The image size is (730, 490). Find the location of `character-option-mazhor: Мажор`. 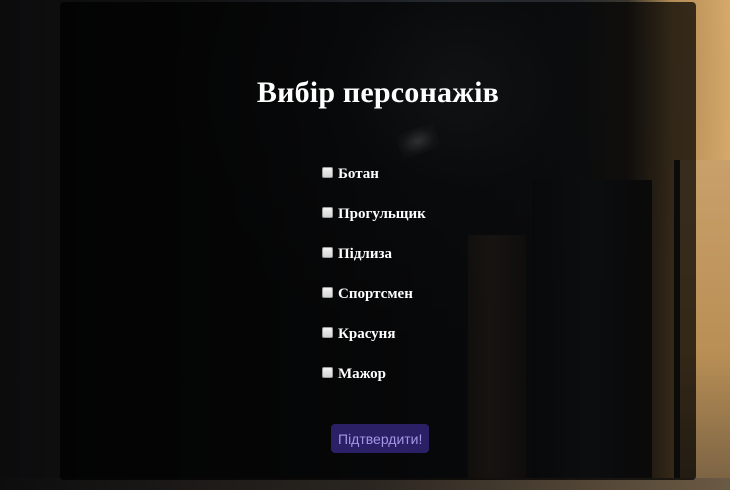

character-option-mazhor: Мажор is located at coordinates (422, 374).